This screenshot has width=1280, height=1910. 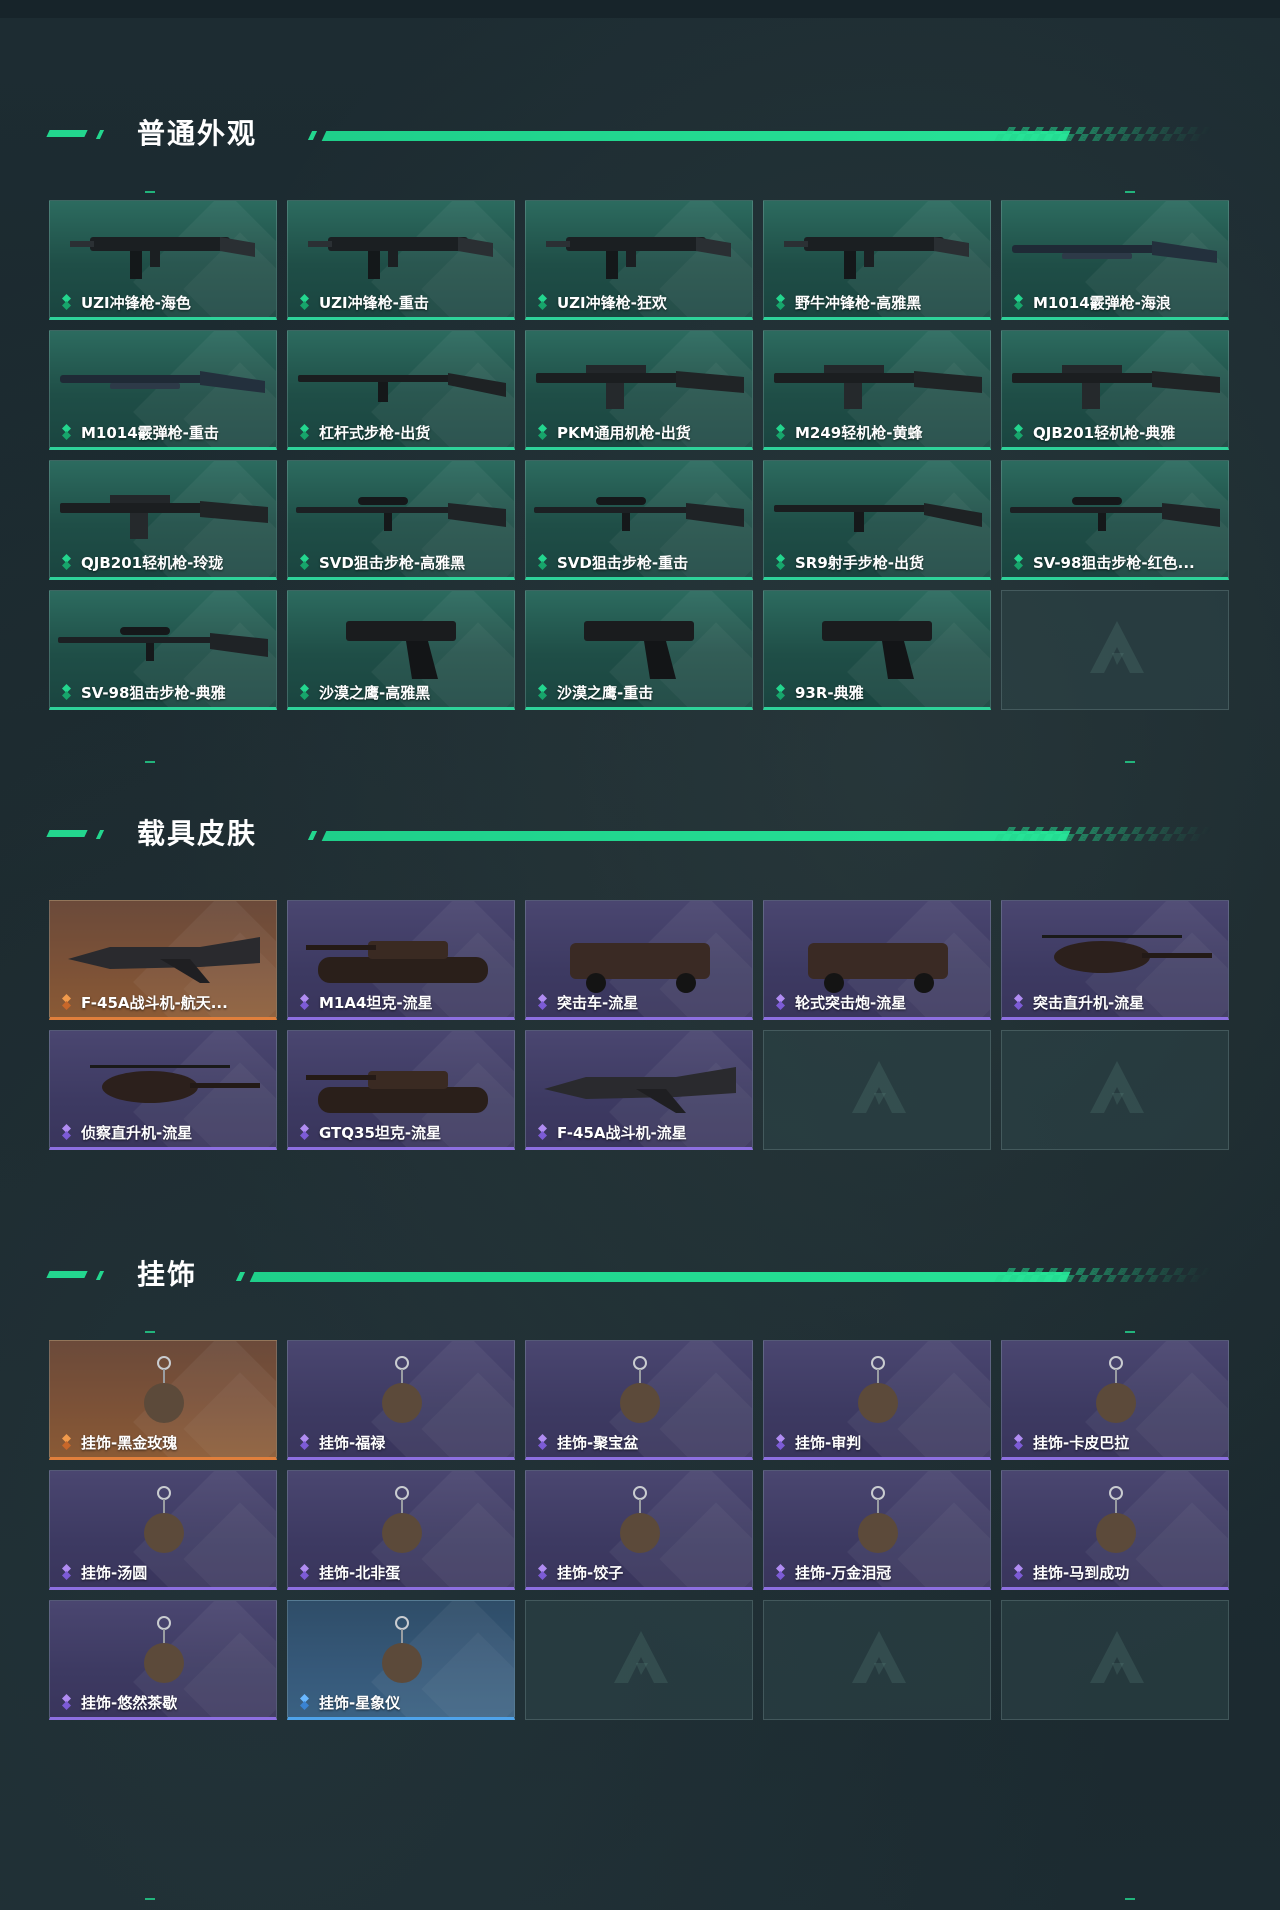 What do you see at coordinates (163, 1660) in the screenshot?
I see `charms-item-card: 挂饰-悠然茶歇` at bounding box center [163, 1660].